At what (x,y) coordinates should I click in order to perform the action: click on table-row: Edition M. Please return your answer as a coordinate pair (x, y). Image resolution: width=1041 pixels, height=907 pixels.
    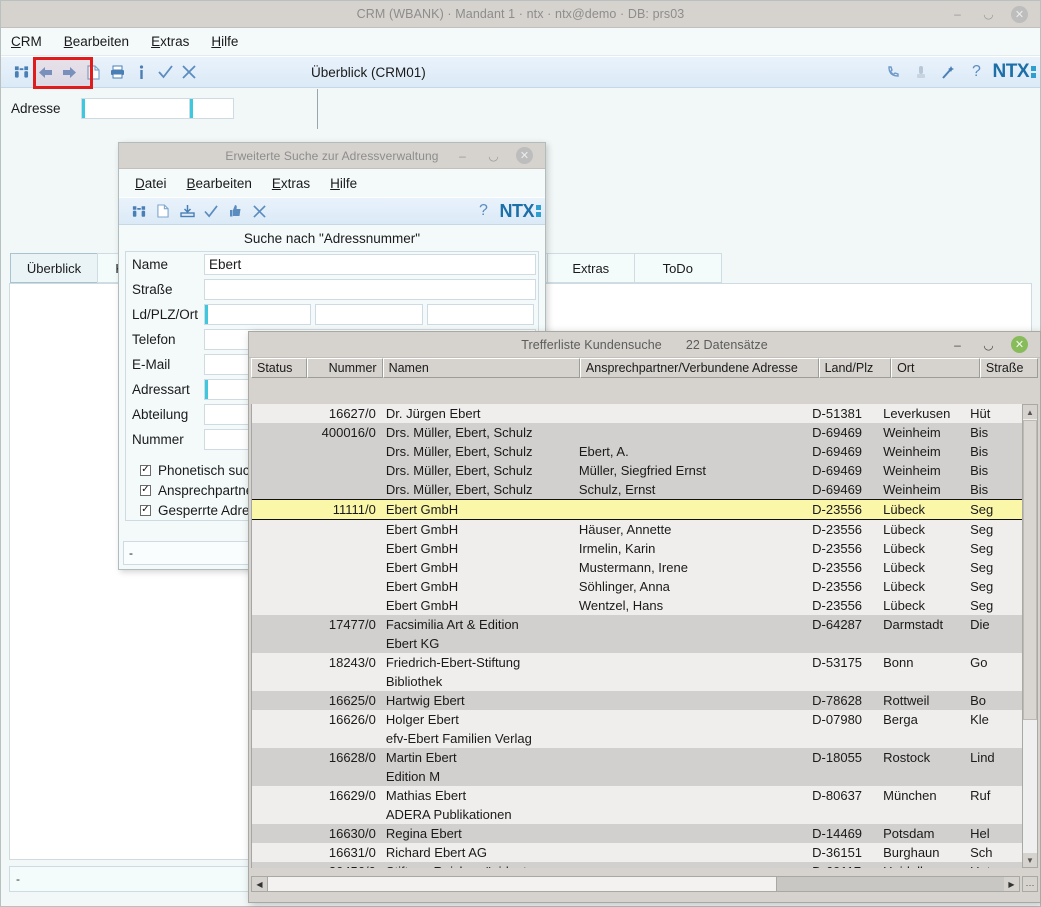
    Looking at the image, I should click on (637, 776).